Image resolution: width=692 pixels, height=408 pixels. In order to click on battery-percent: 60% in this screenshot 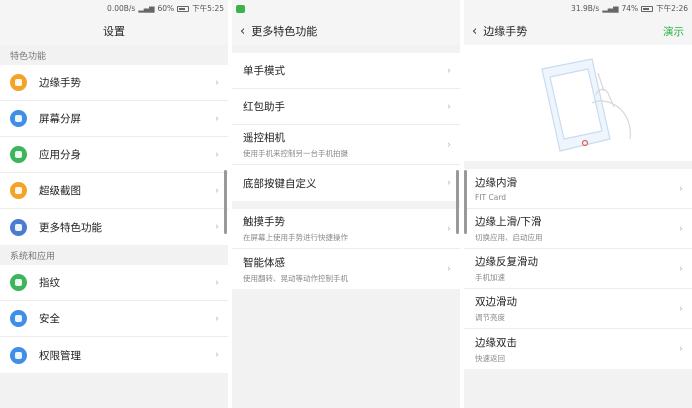, I will do `click(166, 8)`.